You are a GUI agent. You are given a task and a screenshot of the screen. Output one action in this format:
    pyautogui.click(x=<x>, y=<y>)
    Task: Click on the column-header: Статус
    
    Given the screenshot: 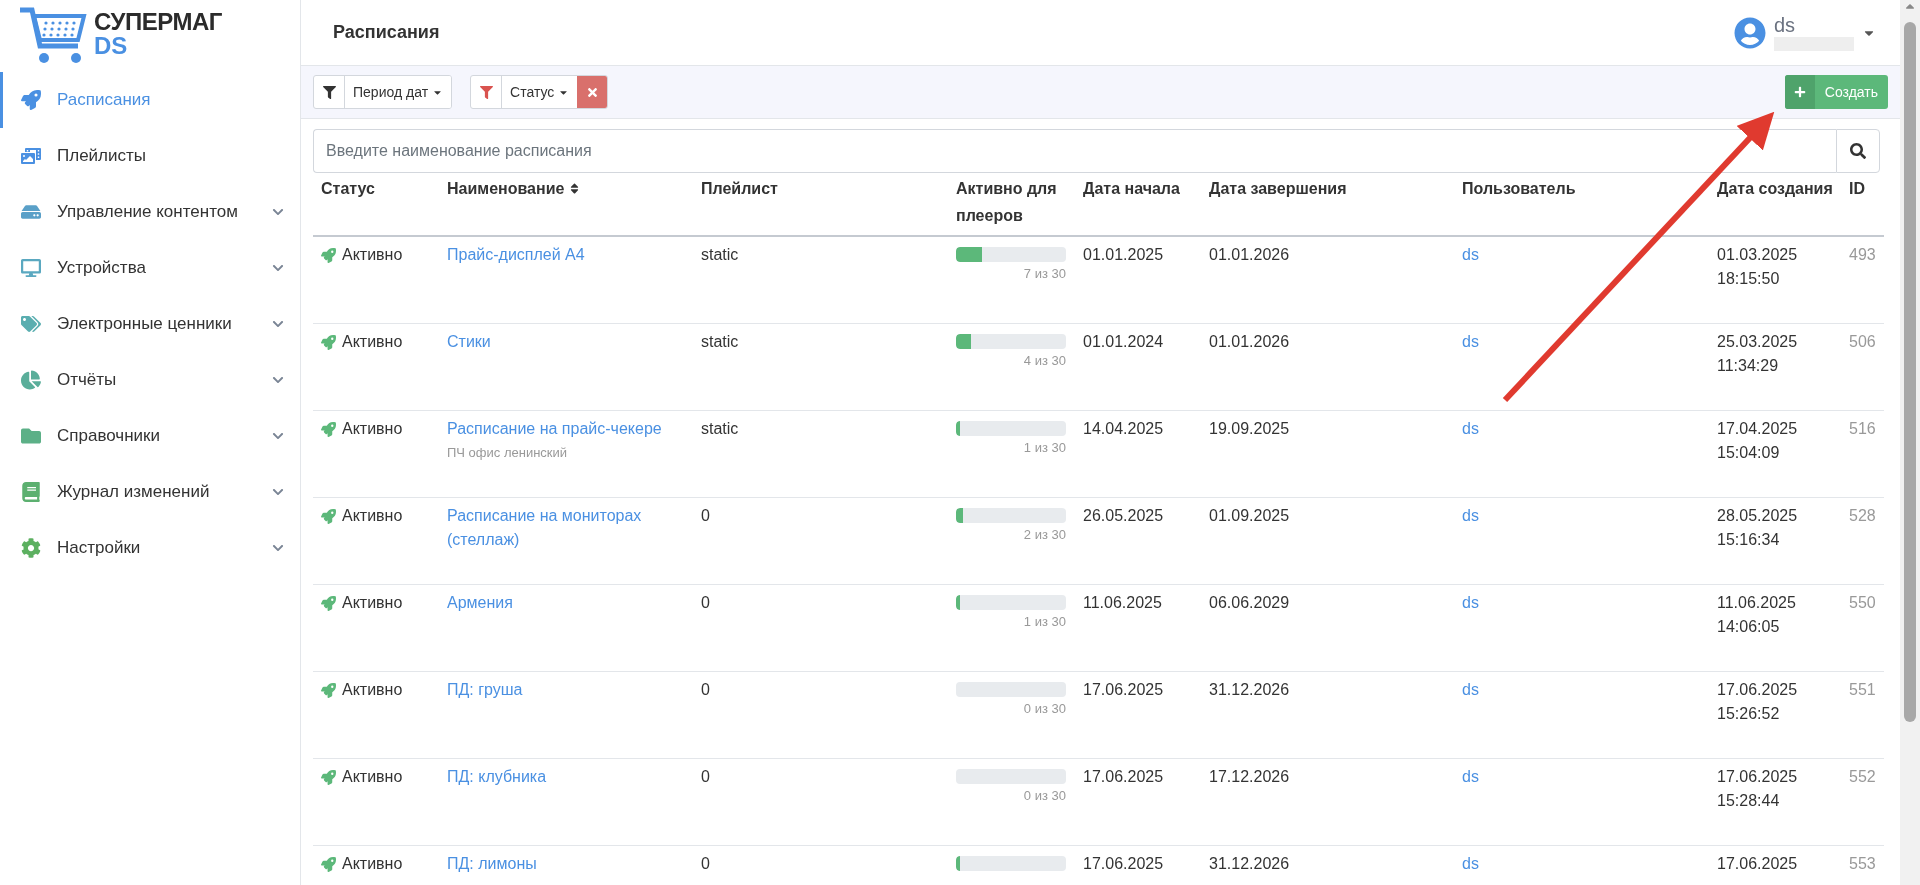 What is the action you would take?
    pyautogui.click(x=376, y=205)
    